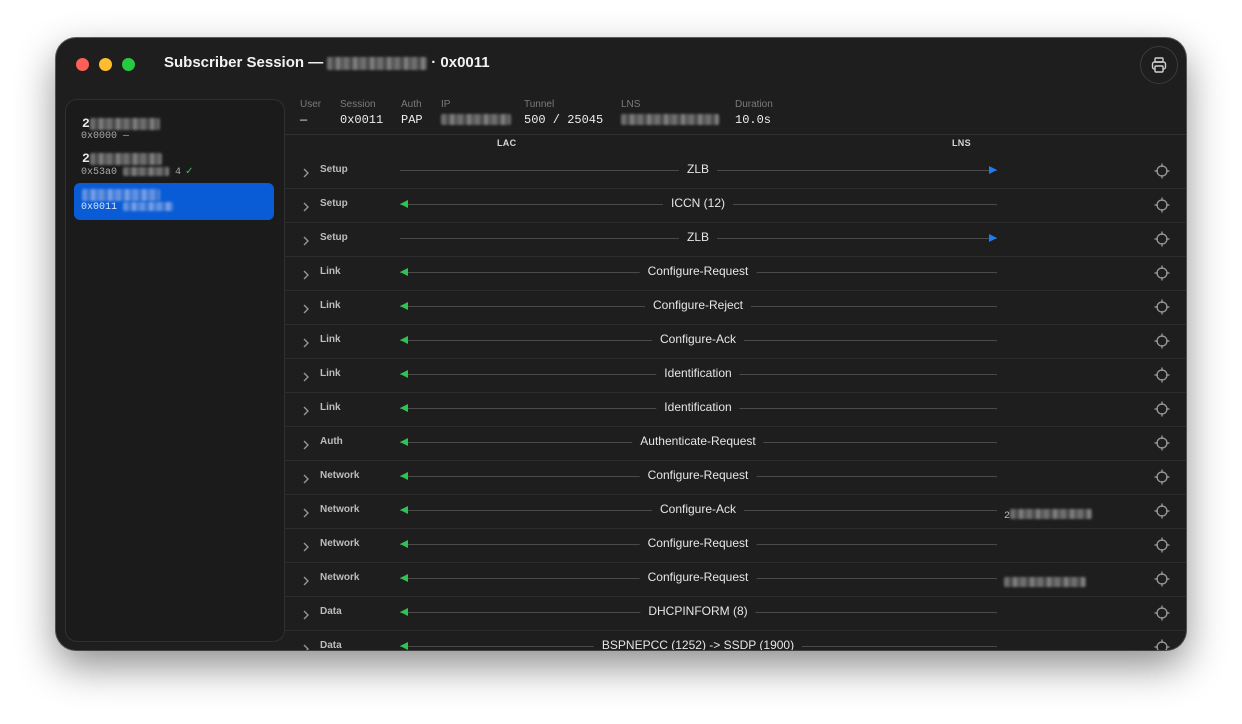 The image size is (1242, 724). Describe the element at coordinates (698, 271) in the screenshot. I see `message-name: Configure-Request` at that location.